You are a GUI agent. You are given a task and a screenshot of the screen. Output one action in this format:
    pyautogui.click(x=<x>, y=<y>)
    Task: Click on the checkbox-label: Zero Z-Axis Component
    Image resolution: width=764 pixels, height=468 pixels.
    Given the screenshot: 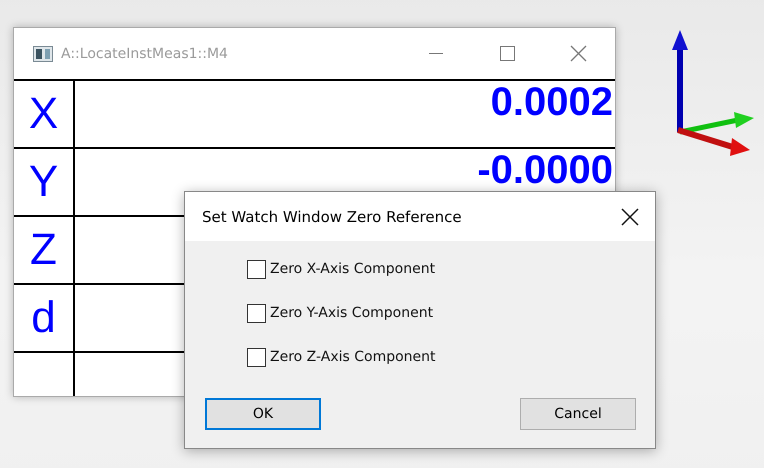 What is the action you would take?
    pyautogui.click(x=353, y=357)
    